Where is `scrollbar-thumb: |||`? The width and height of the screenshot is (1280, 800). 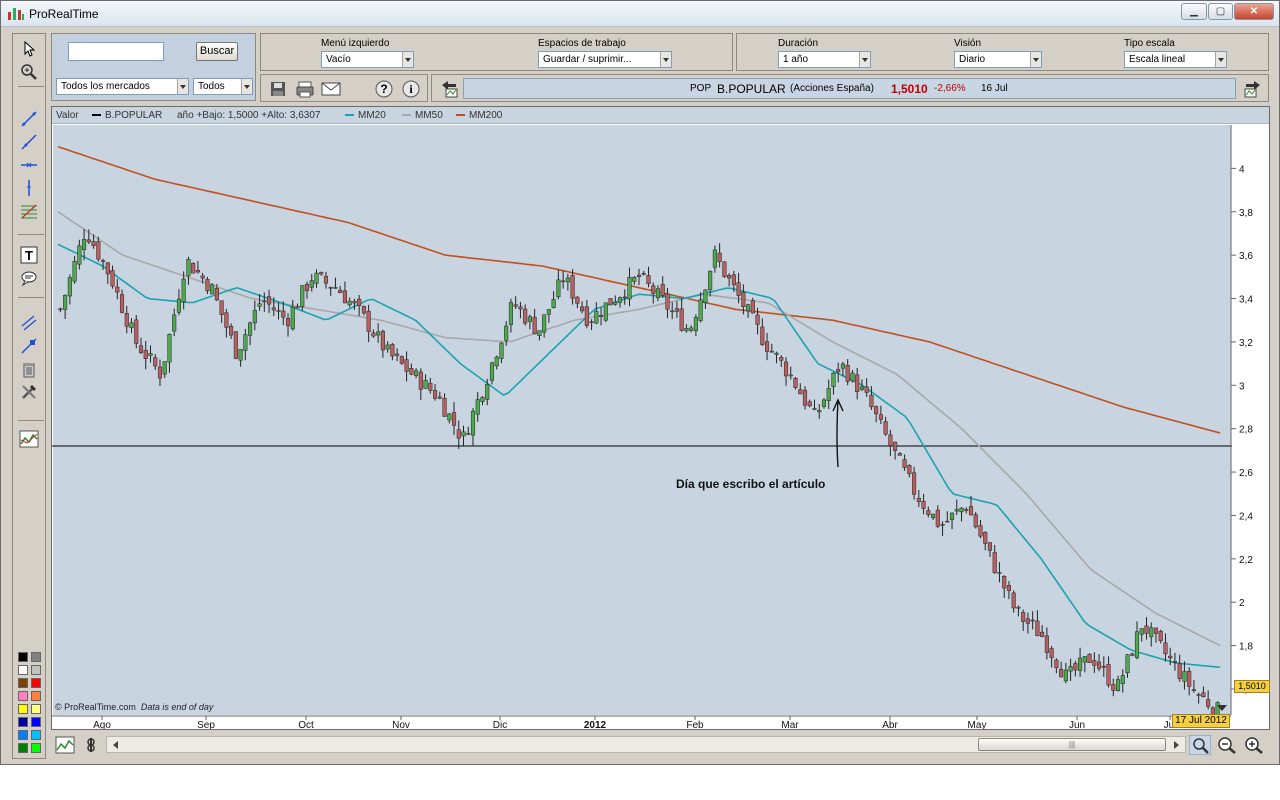 scrollbar-thumb: ||| is located at coordinates (1072, 744).